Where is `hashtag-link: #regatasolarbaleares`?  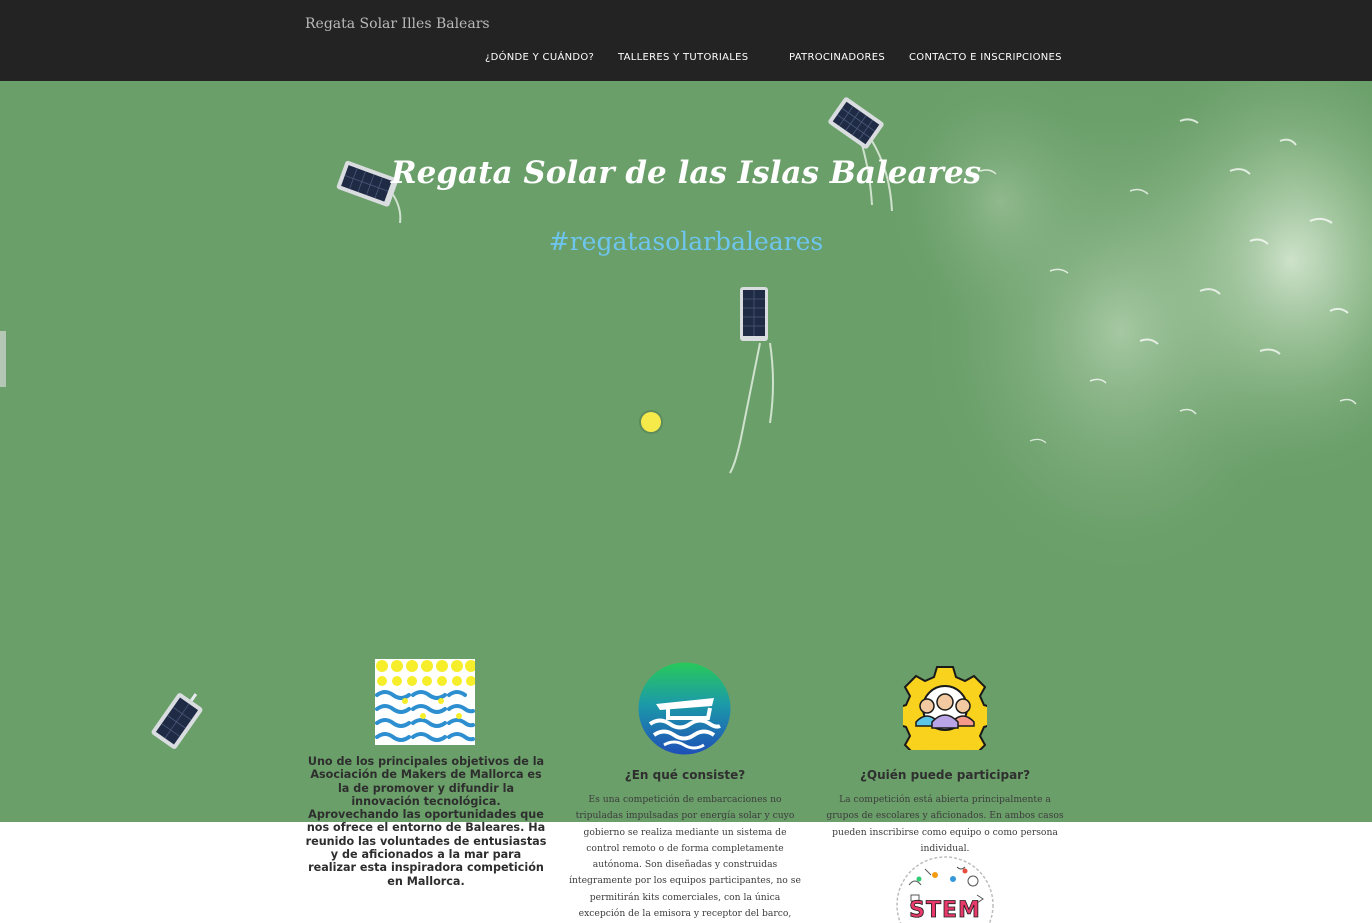
hashtag-link: #regatasolarbaleares is located at coordinates (686, 241).